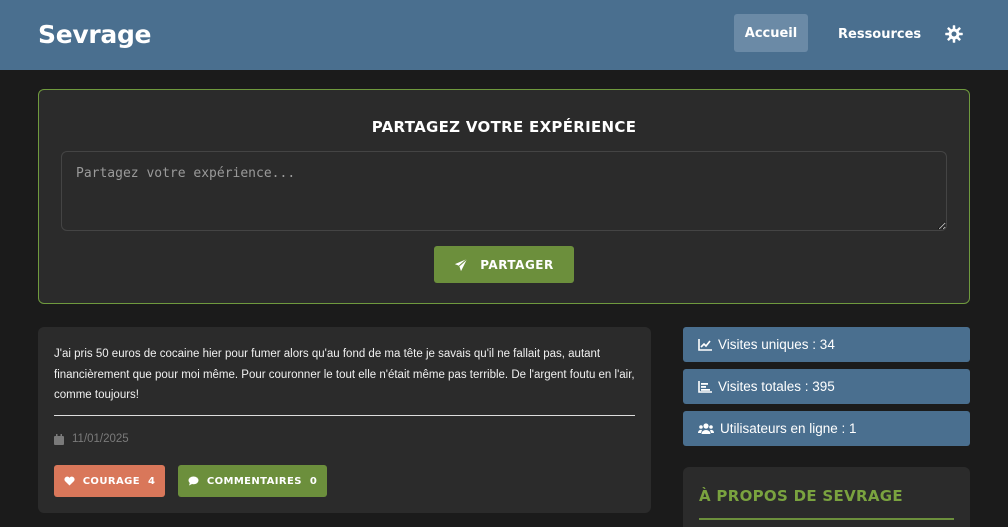 Image resolution: width=1008 pixels, height=527 pixels. I want to click on stat-unique-visits-label: Visites uniques : 34, so click(776, 344).